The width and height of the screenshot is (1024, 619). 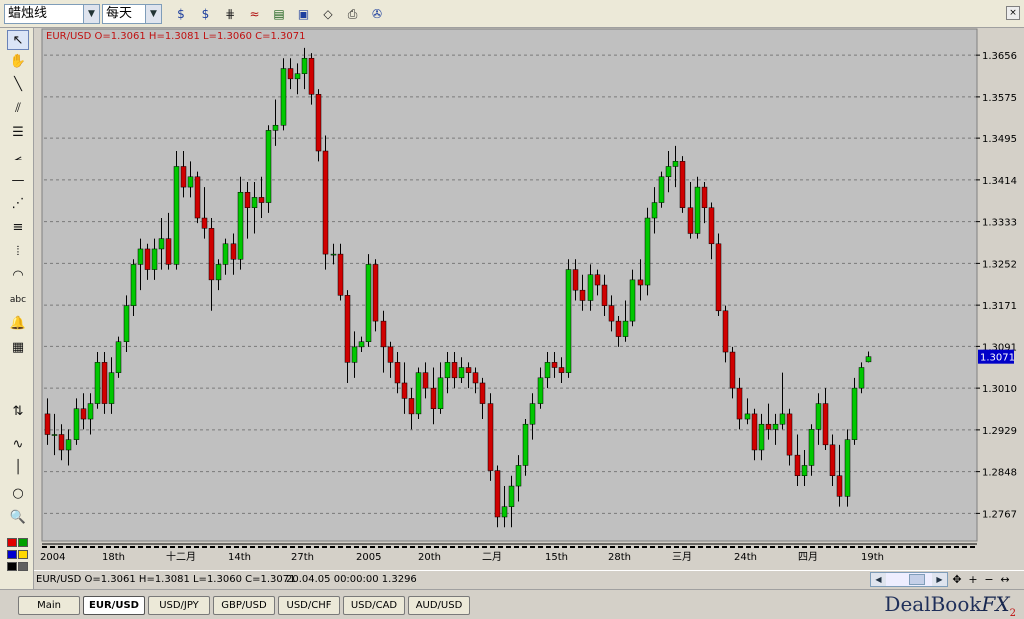 I want to click on timeframe-value: 每天, so click(x=119, y=13).